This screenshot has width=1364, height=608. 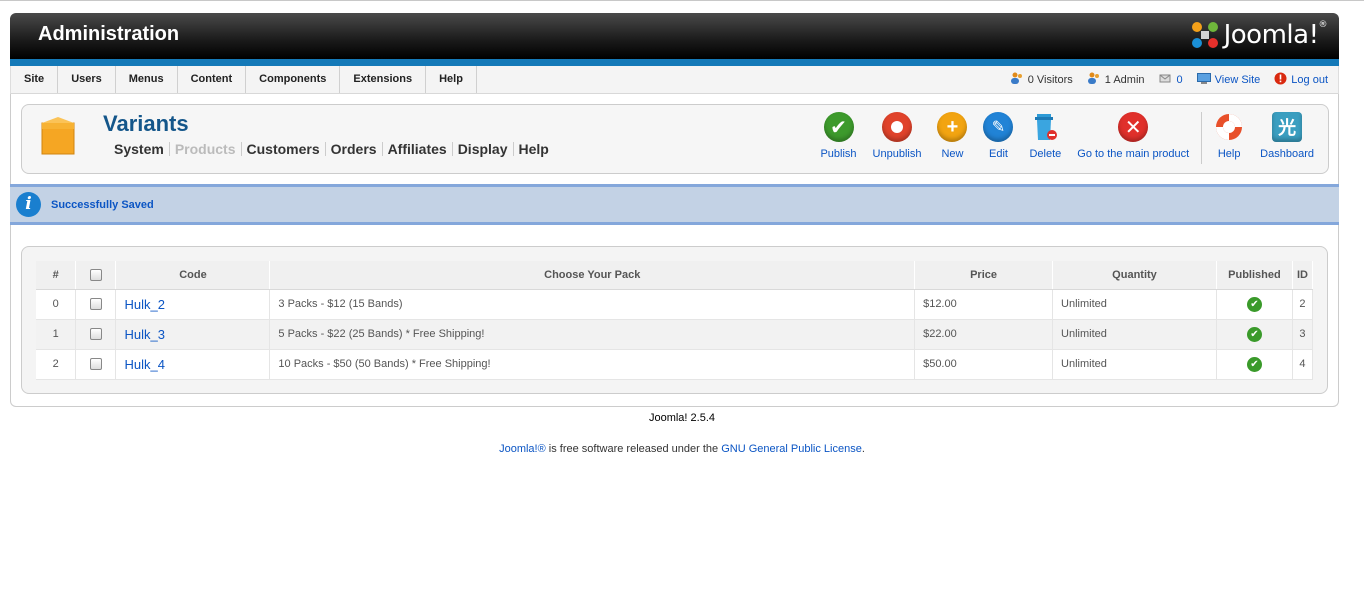 What do you see at coordinates (863, 449) in the screenshot?
I see `footer-text-end: .` at bounding box center [863, 449].